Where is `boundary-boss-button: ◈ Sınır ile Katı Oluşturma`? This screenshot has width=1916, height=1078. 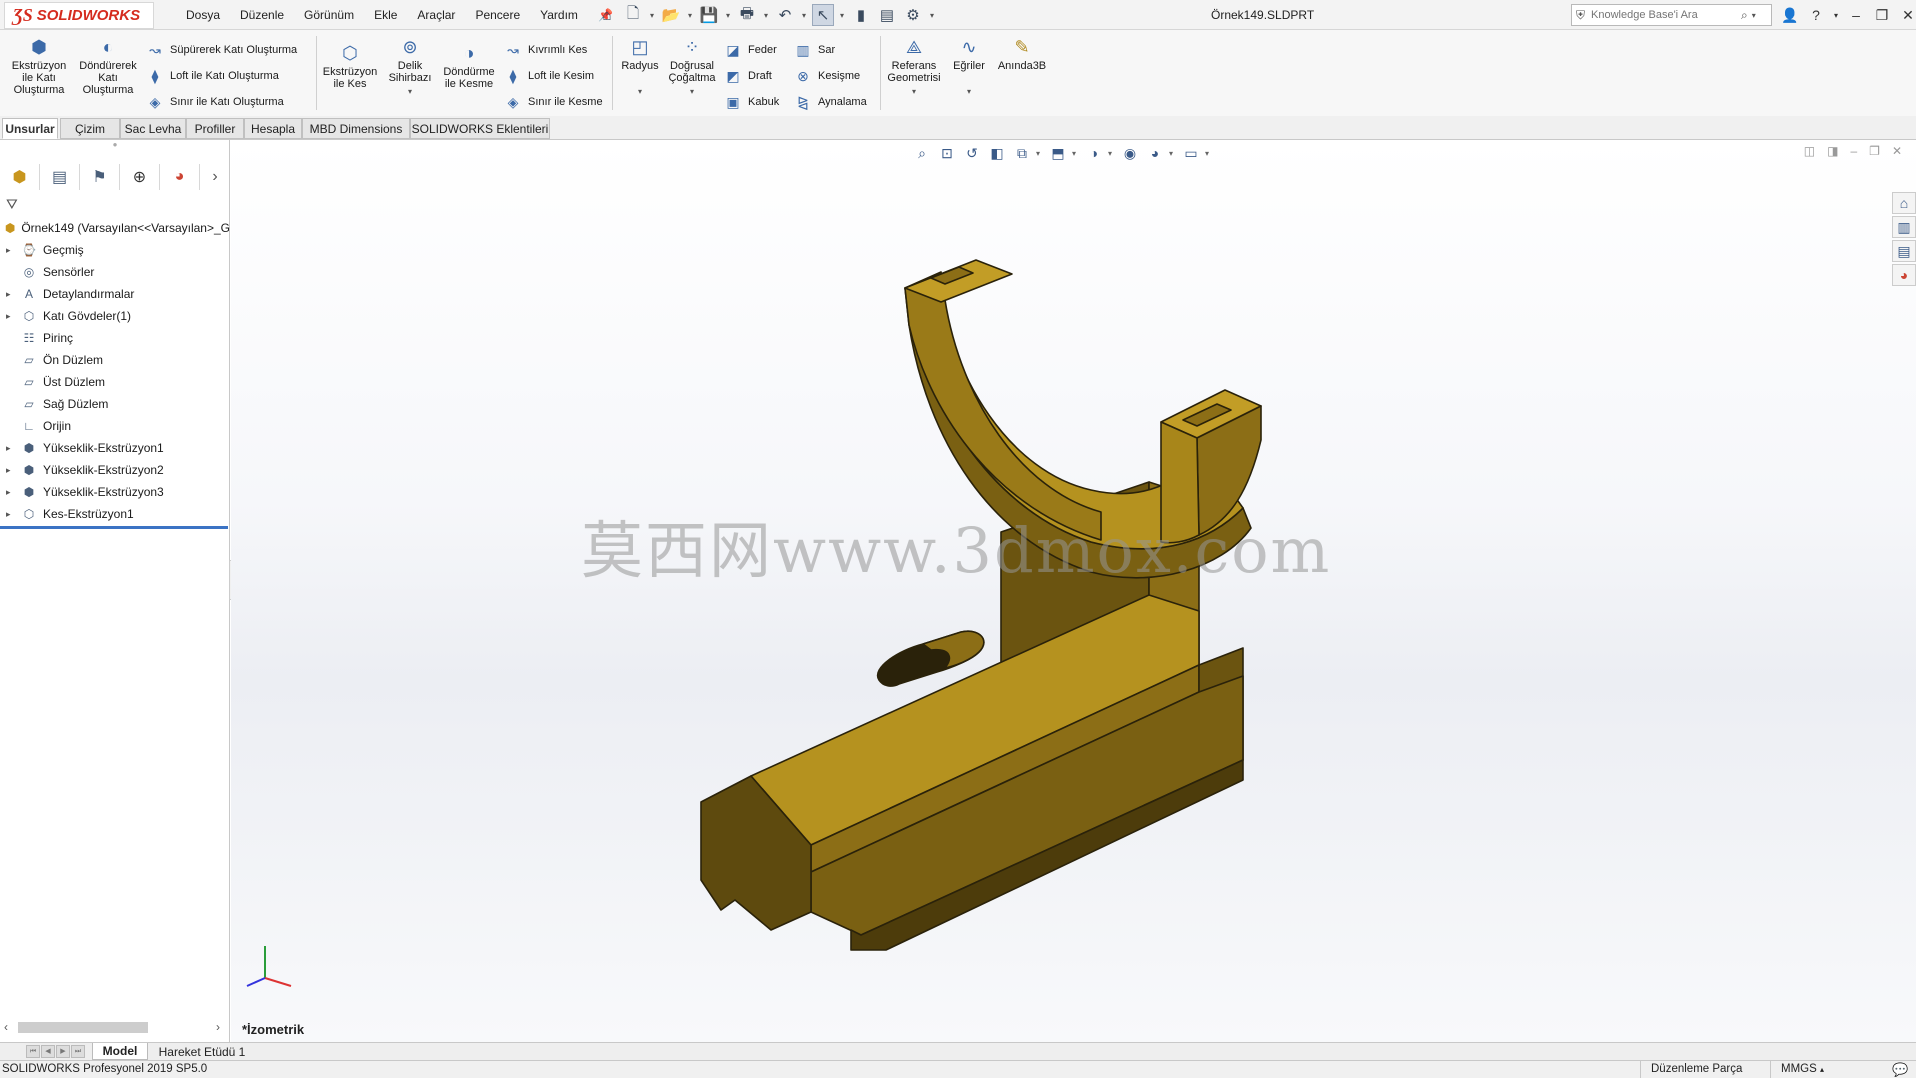 boundary-boss-button: ◈ Sınır ile Katı Oluşturma is located at coordinates (215, 102).